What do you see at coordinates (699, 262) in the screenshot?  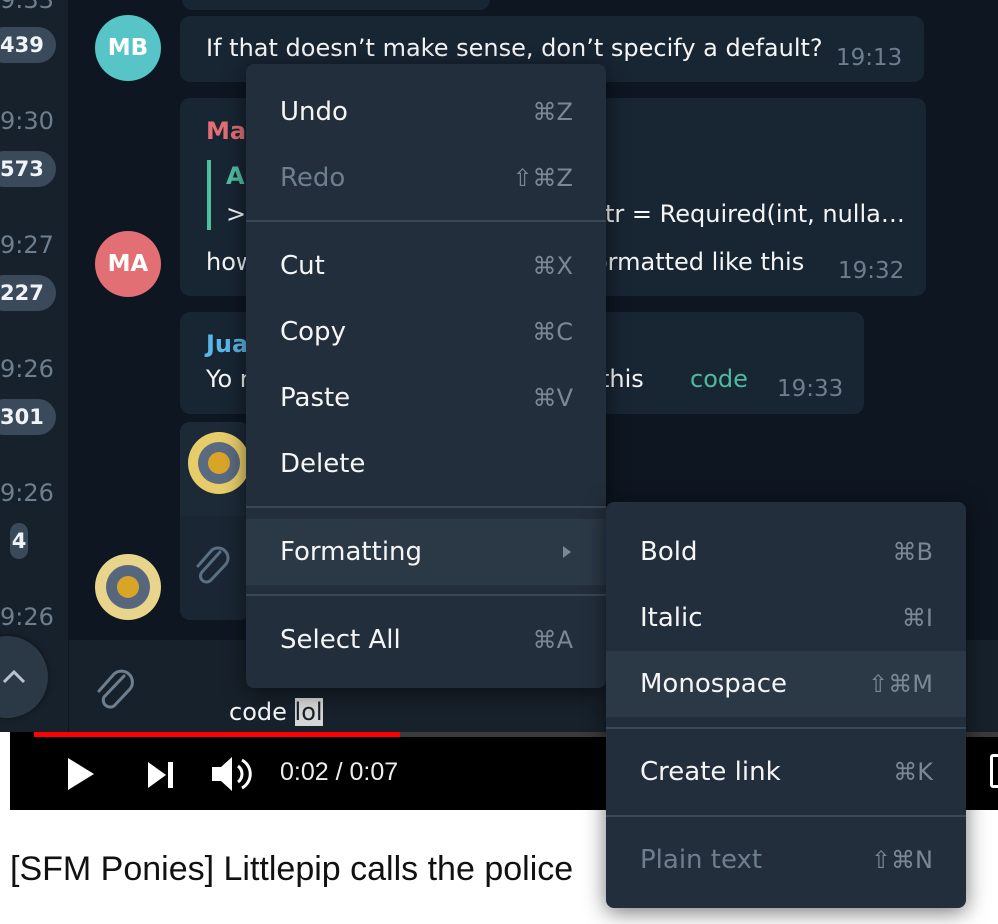 I see `message-text-tail: ormatted like this` at bounding box center [699, 262].